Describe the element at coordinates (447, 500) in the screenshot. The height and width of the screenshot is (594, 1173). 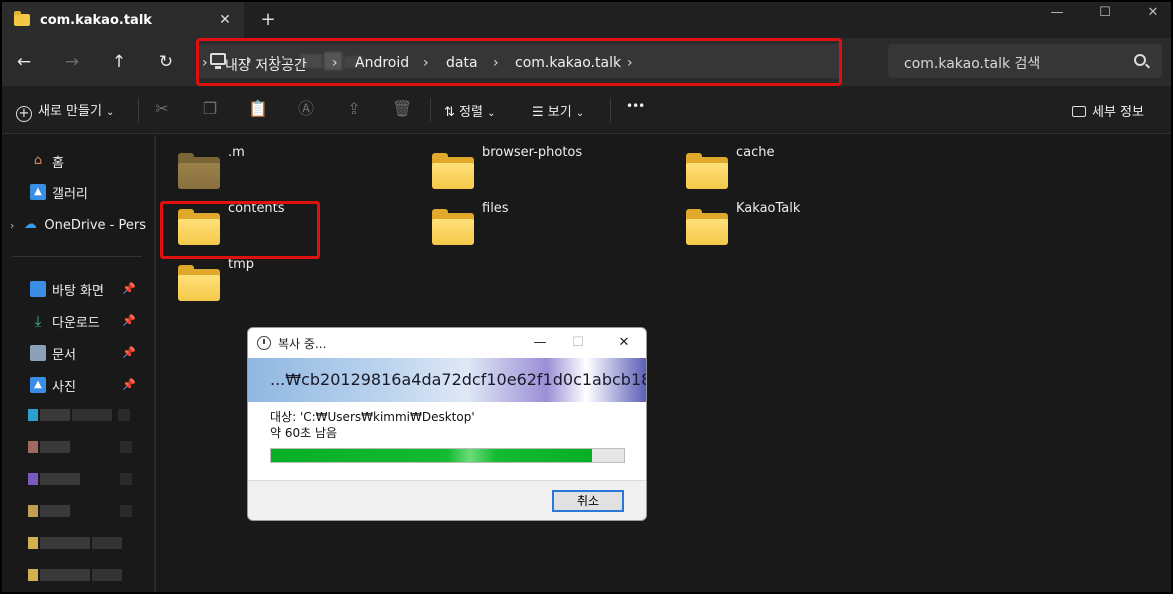
I see `dialog-footer: 취소` at that location.